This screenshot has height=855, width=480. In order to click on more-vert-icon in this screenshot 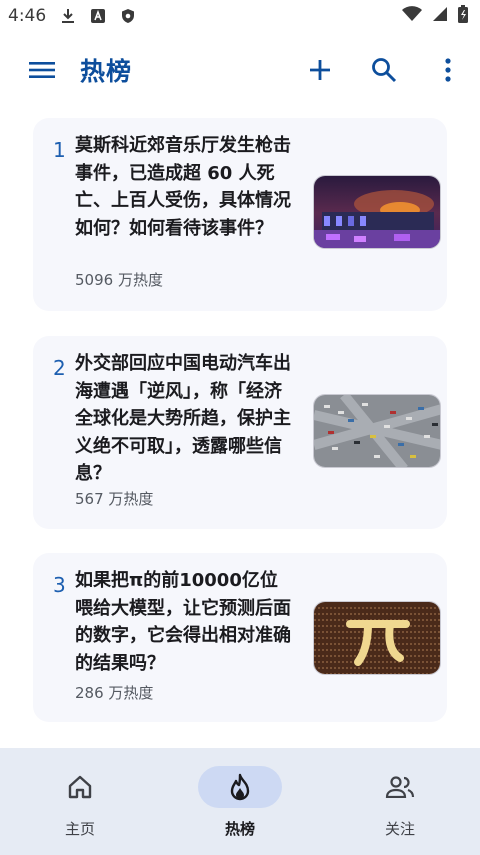, I will do `click(448, 70)`.